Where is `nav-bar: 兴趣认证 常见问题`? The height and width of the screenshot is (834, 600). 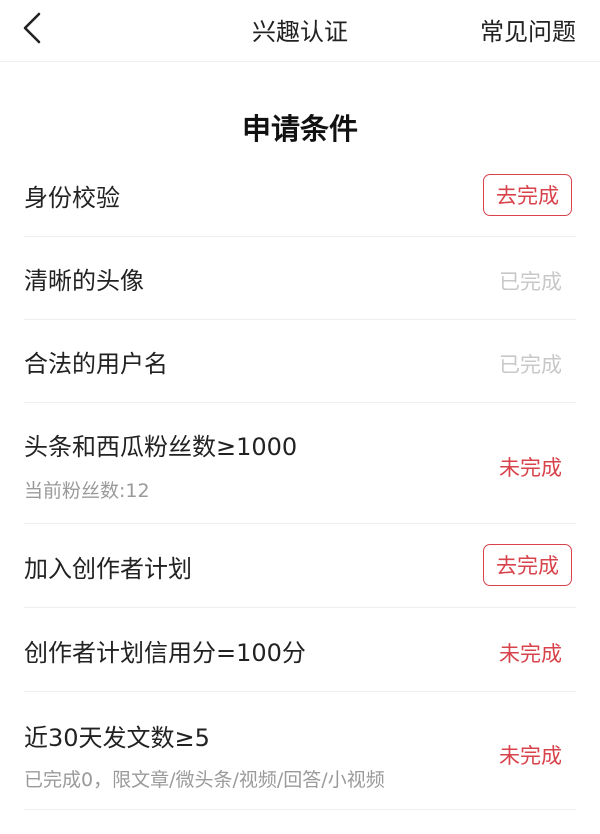 nav-bar: 兴趣认证 常见问题 is located at coordinates (300, 31).